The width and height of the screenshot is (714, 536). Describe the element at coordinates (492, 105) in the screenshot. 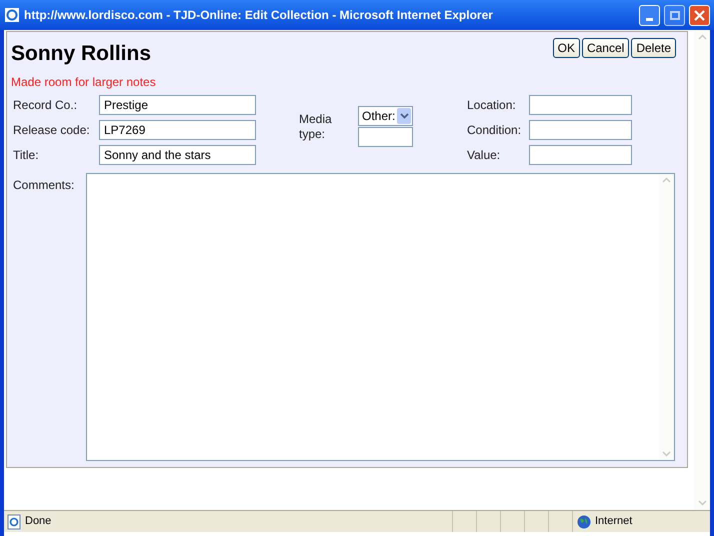

I see `field-label: Location:` at that location.